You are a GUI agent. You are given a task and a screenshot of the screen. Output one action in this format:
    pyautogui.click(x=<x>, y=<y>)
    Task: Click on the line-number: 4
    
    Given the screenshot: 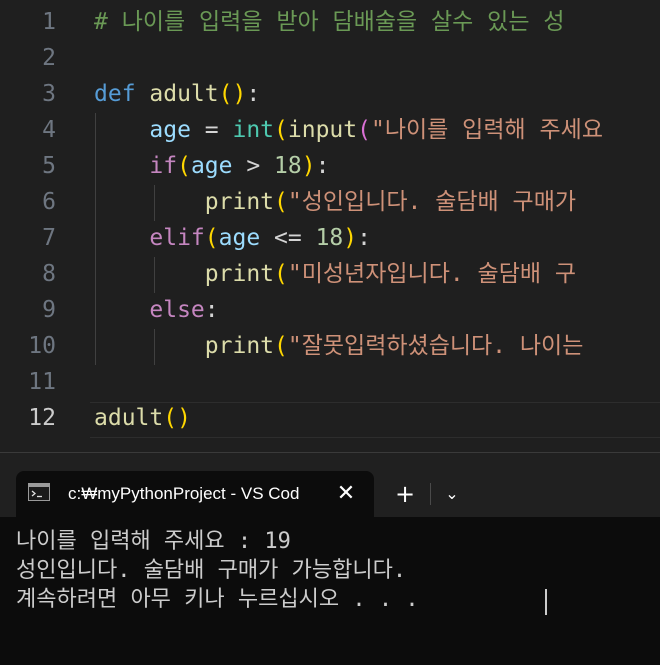 What is the action you would take?
    pyautogui.click(x=49, y=130)
    